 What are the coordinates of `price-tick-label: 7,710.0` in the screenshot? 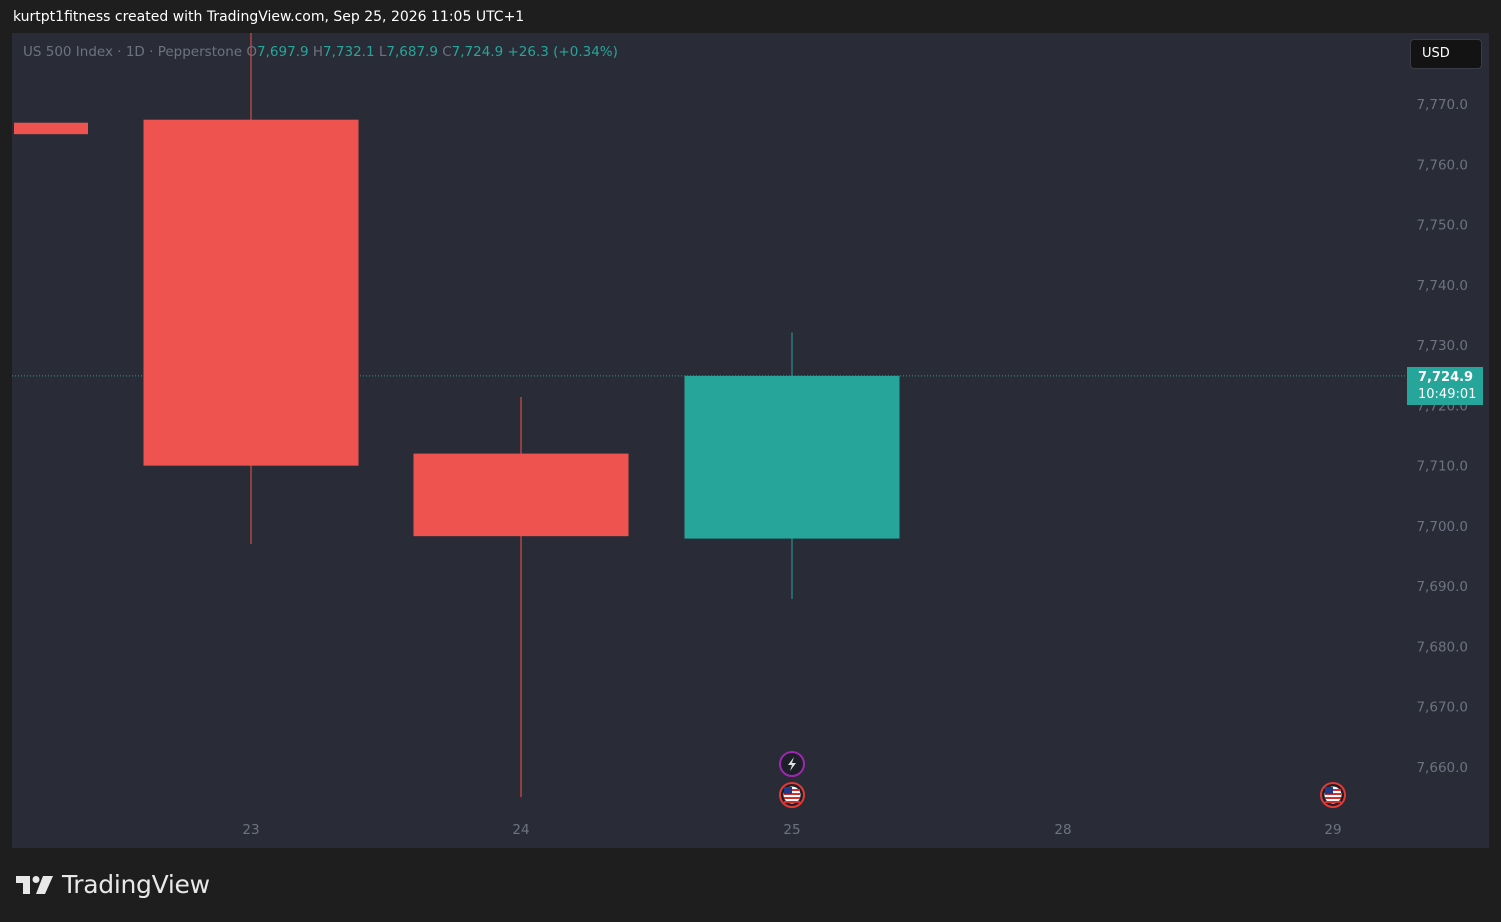 It's located at (1442, 467).